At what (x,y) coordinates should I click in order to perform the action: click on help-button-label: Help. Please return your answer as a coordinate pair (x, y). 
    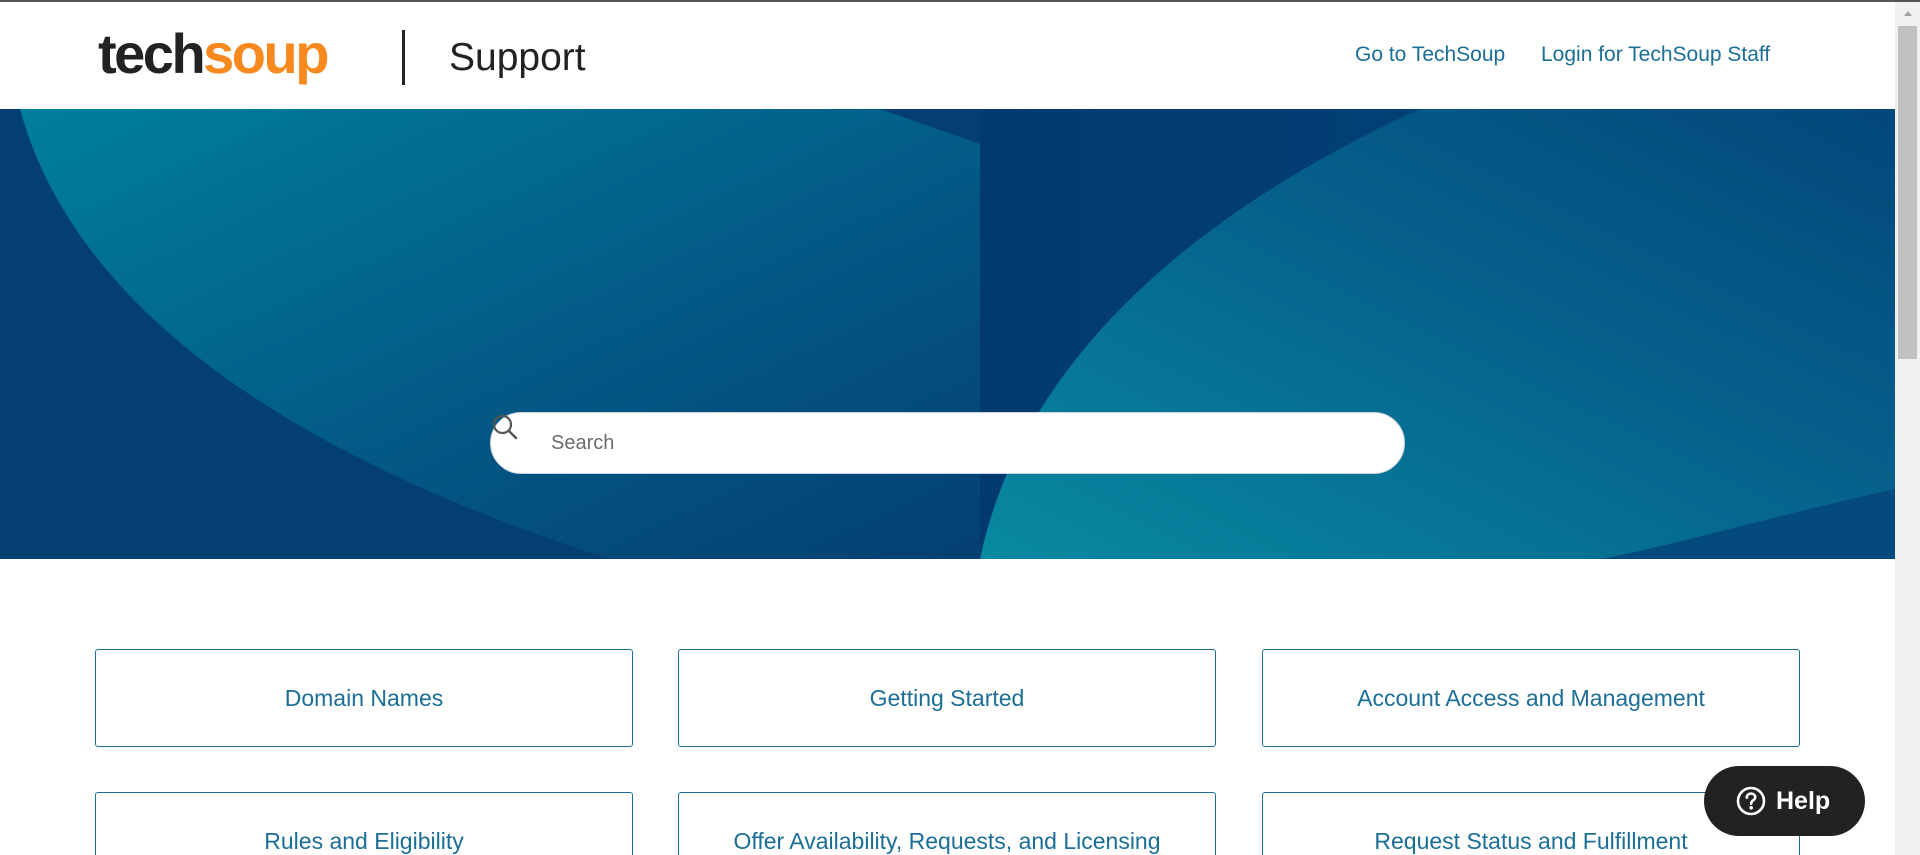
    Looking at the image, I should click on (1803, 800).